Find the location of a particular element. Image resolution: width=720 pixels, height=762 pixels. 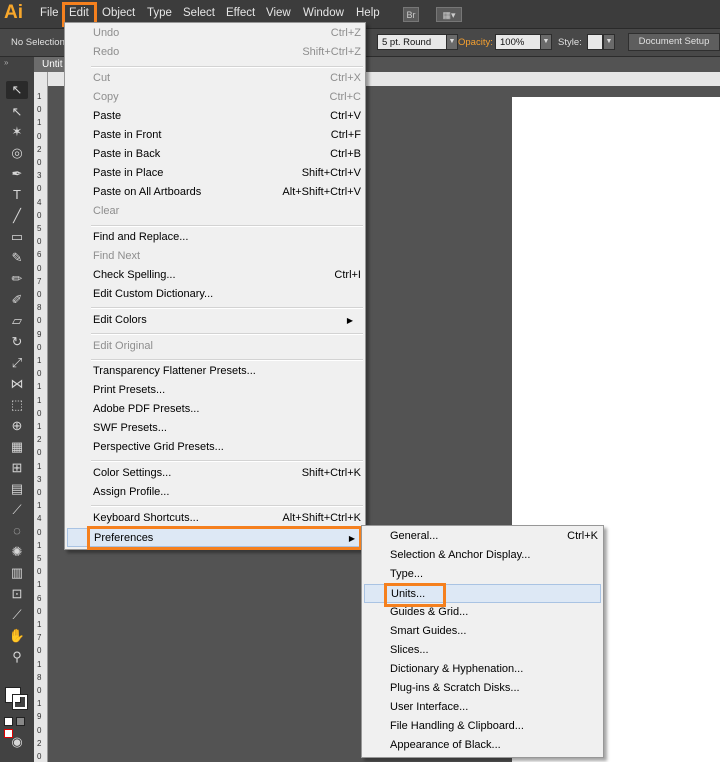

workspace-arrange-button: ▦▾ is located at coordinates (449, 14).